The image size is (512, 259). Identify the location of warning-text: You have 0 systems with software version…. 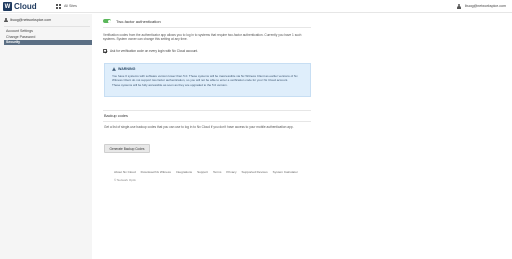
(210, 81).